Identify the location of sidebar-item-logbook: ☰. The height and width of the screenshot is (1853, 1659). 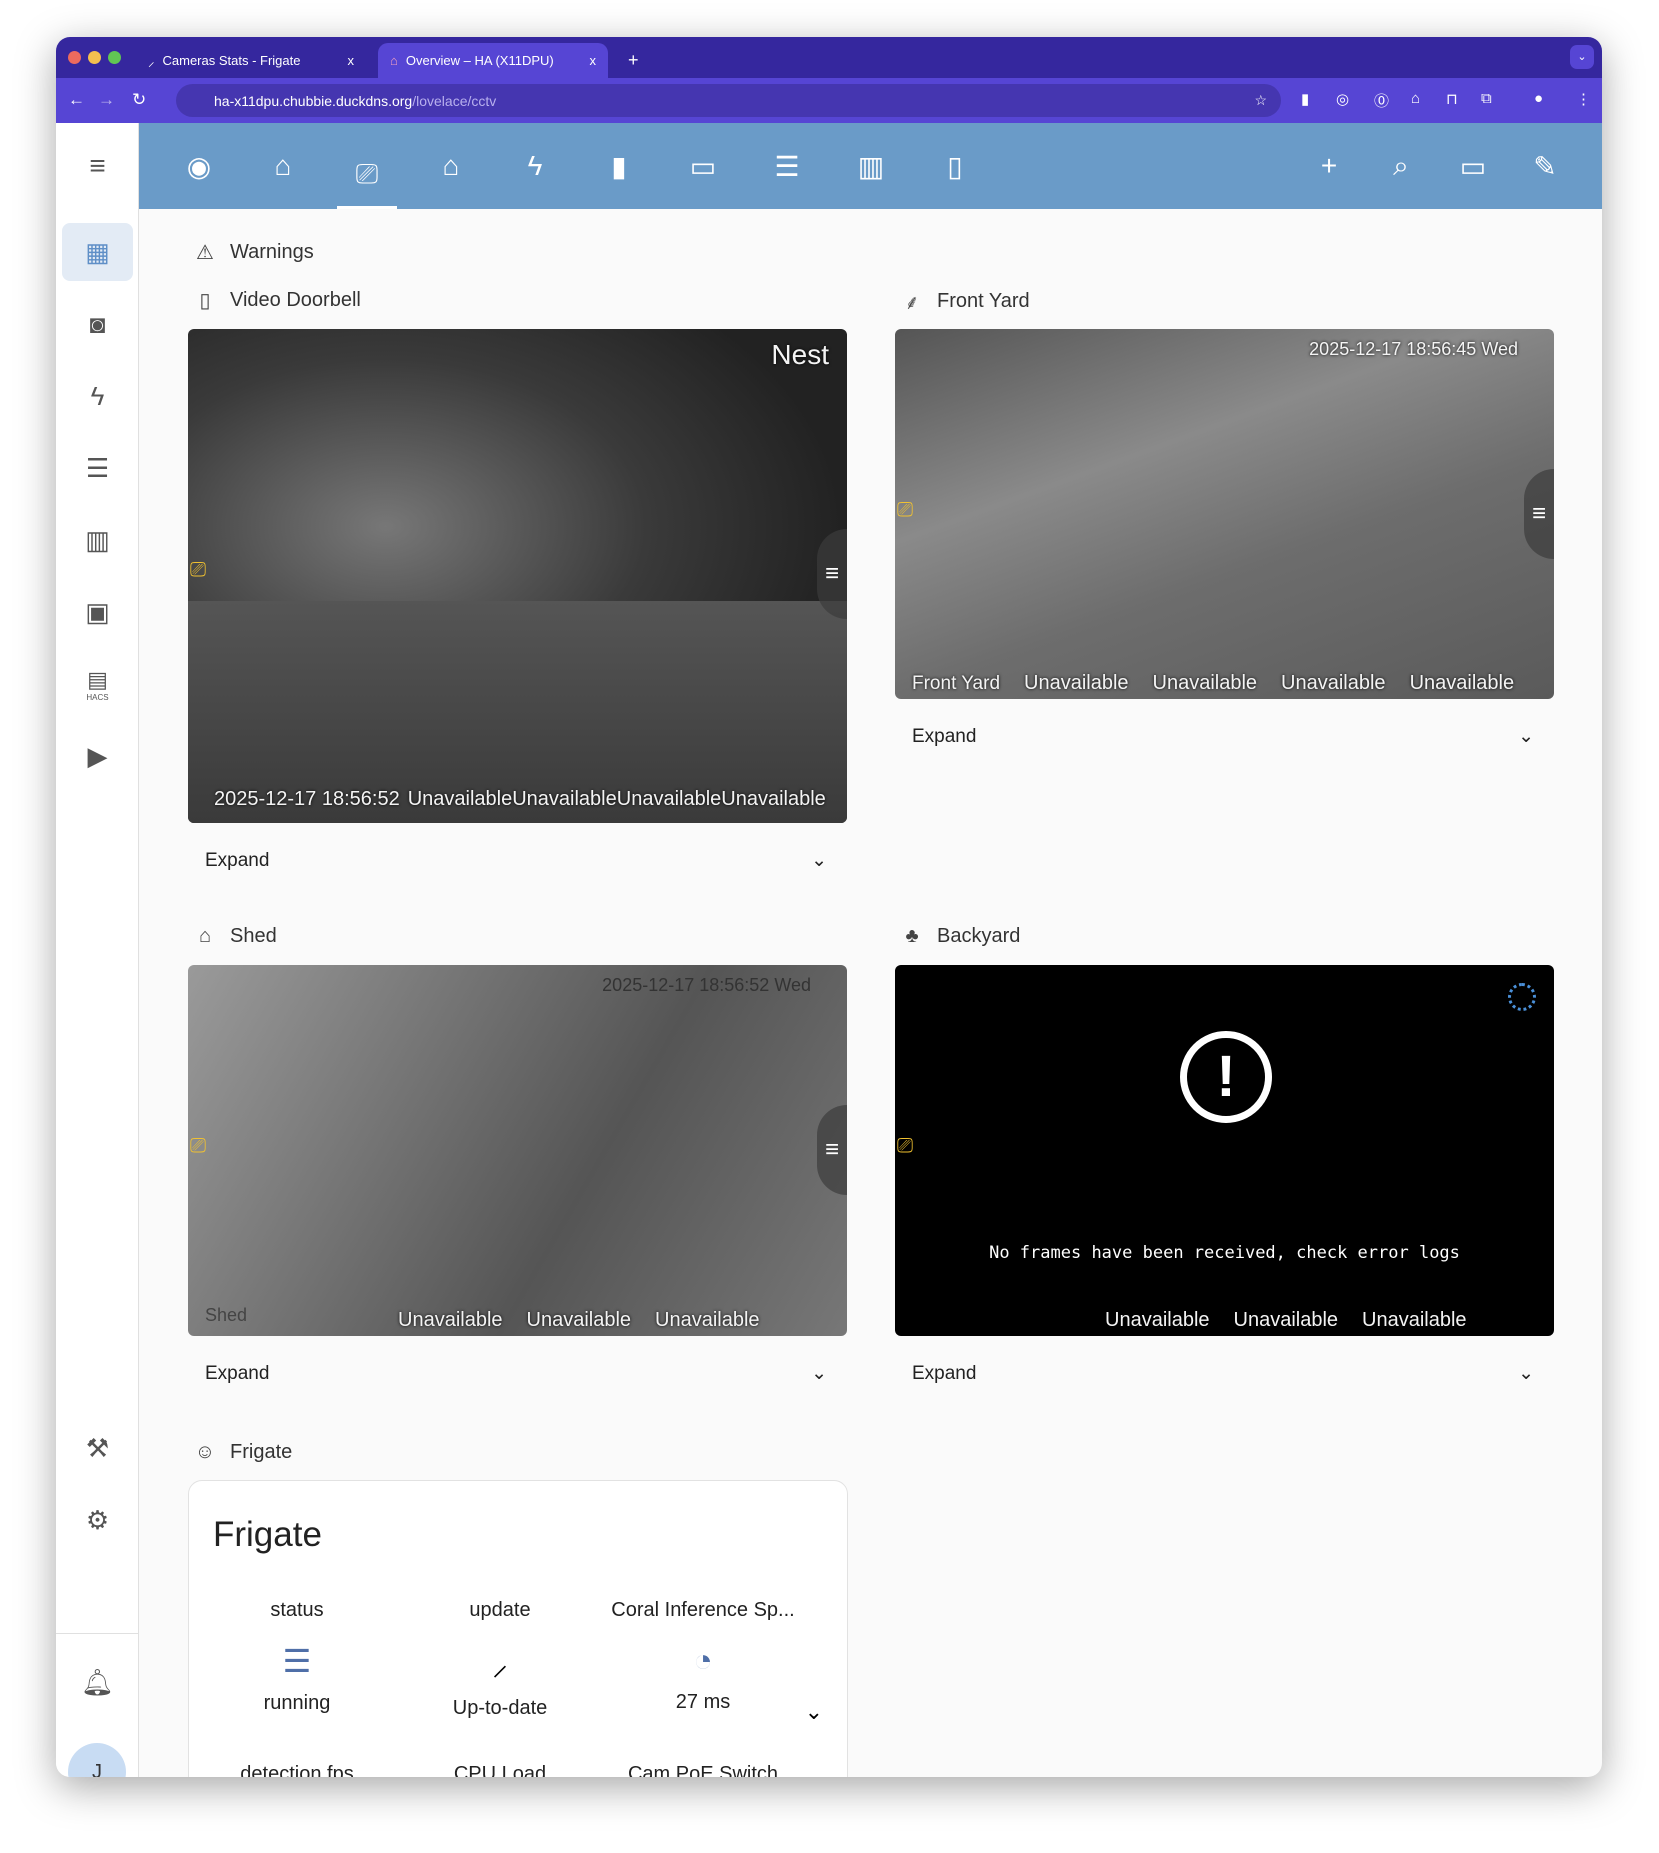
(97, 468).